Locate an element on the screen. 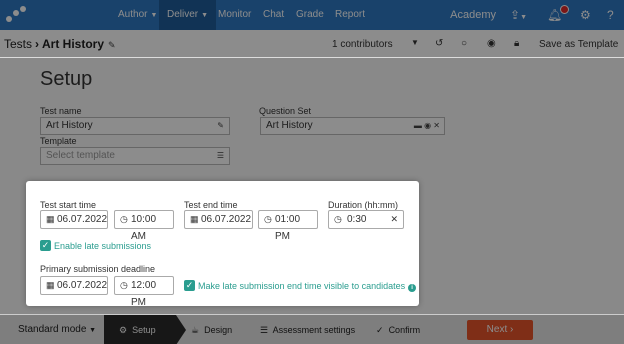 This screenshot has height=344, width=624. info-icon: i is located at coordinates (412, 288).